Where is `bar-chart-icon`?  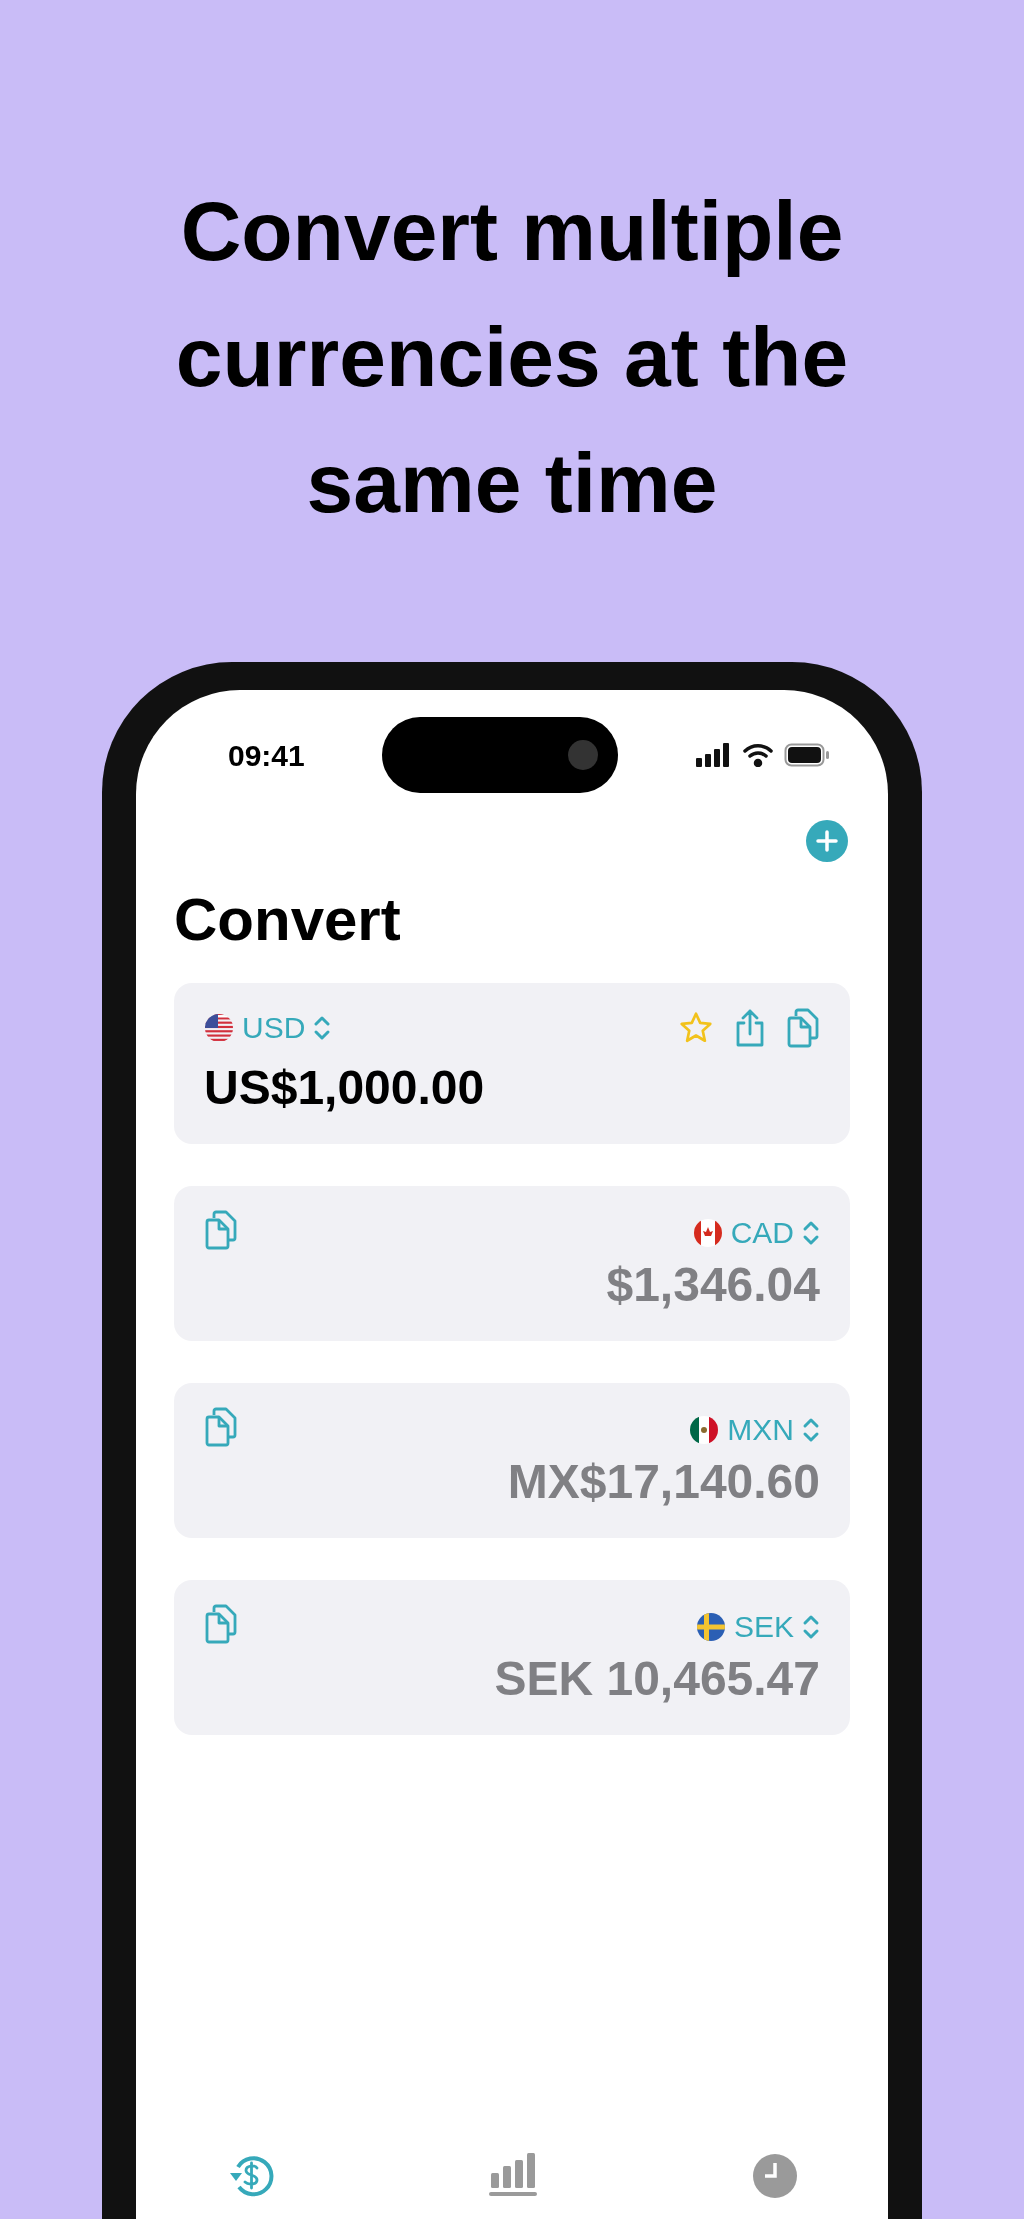 bar-chart-icon is located at coordinates (514, 2176).